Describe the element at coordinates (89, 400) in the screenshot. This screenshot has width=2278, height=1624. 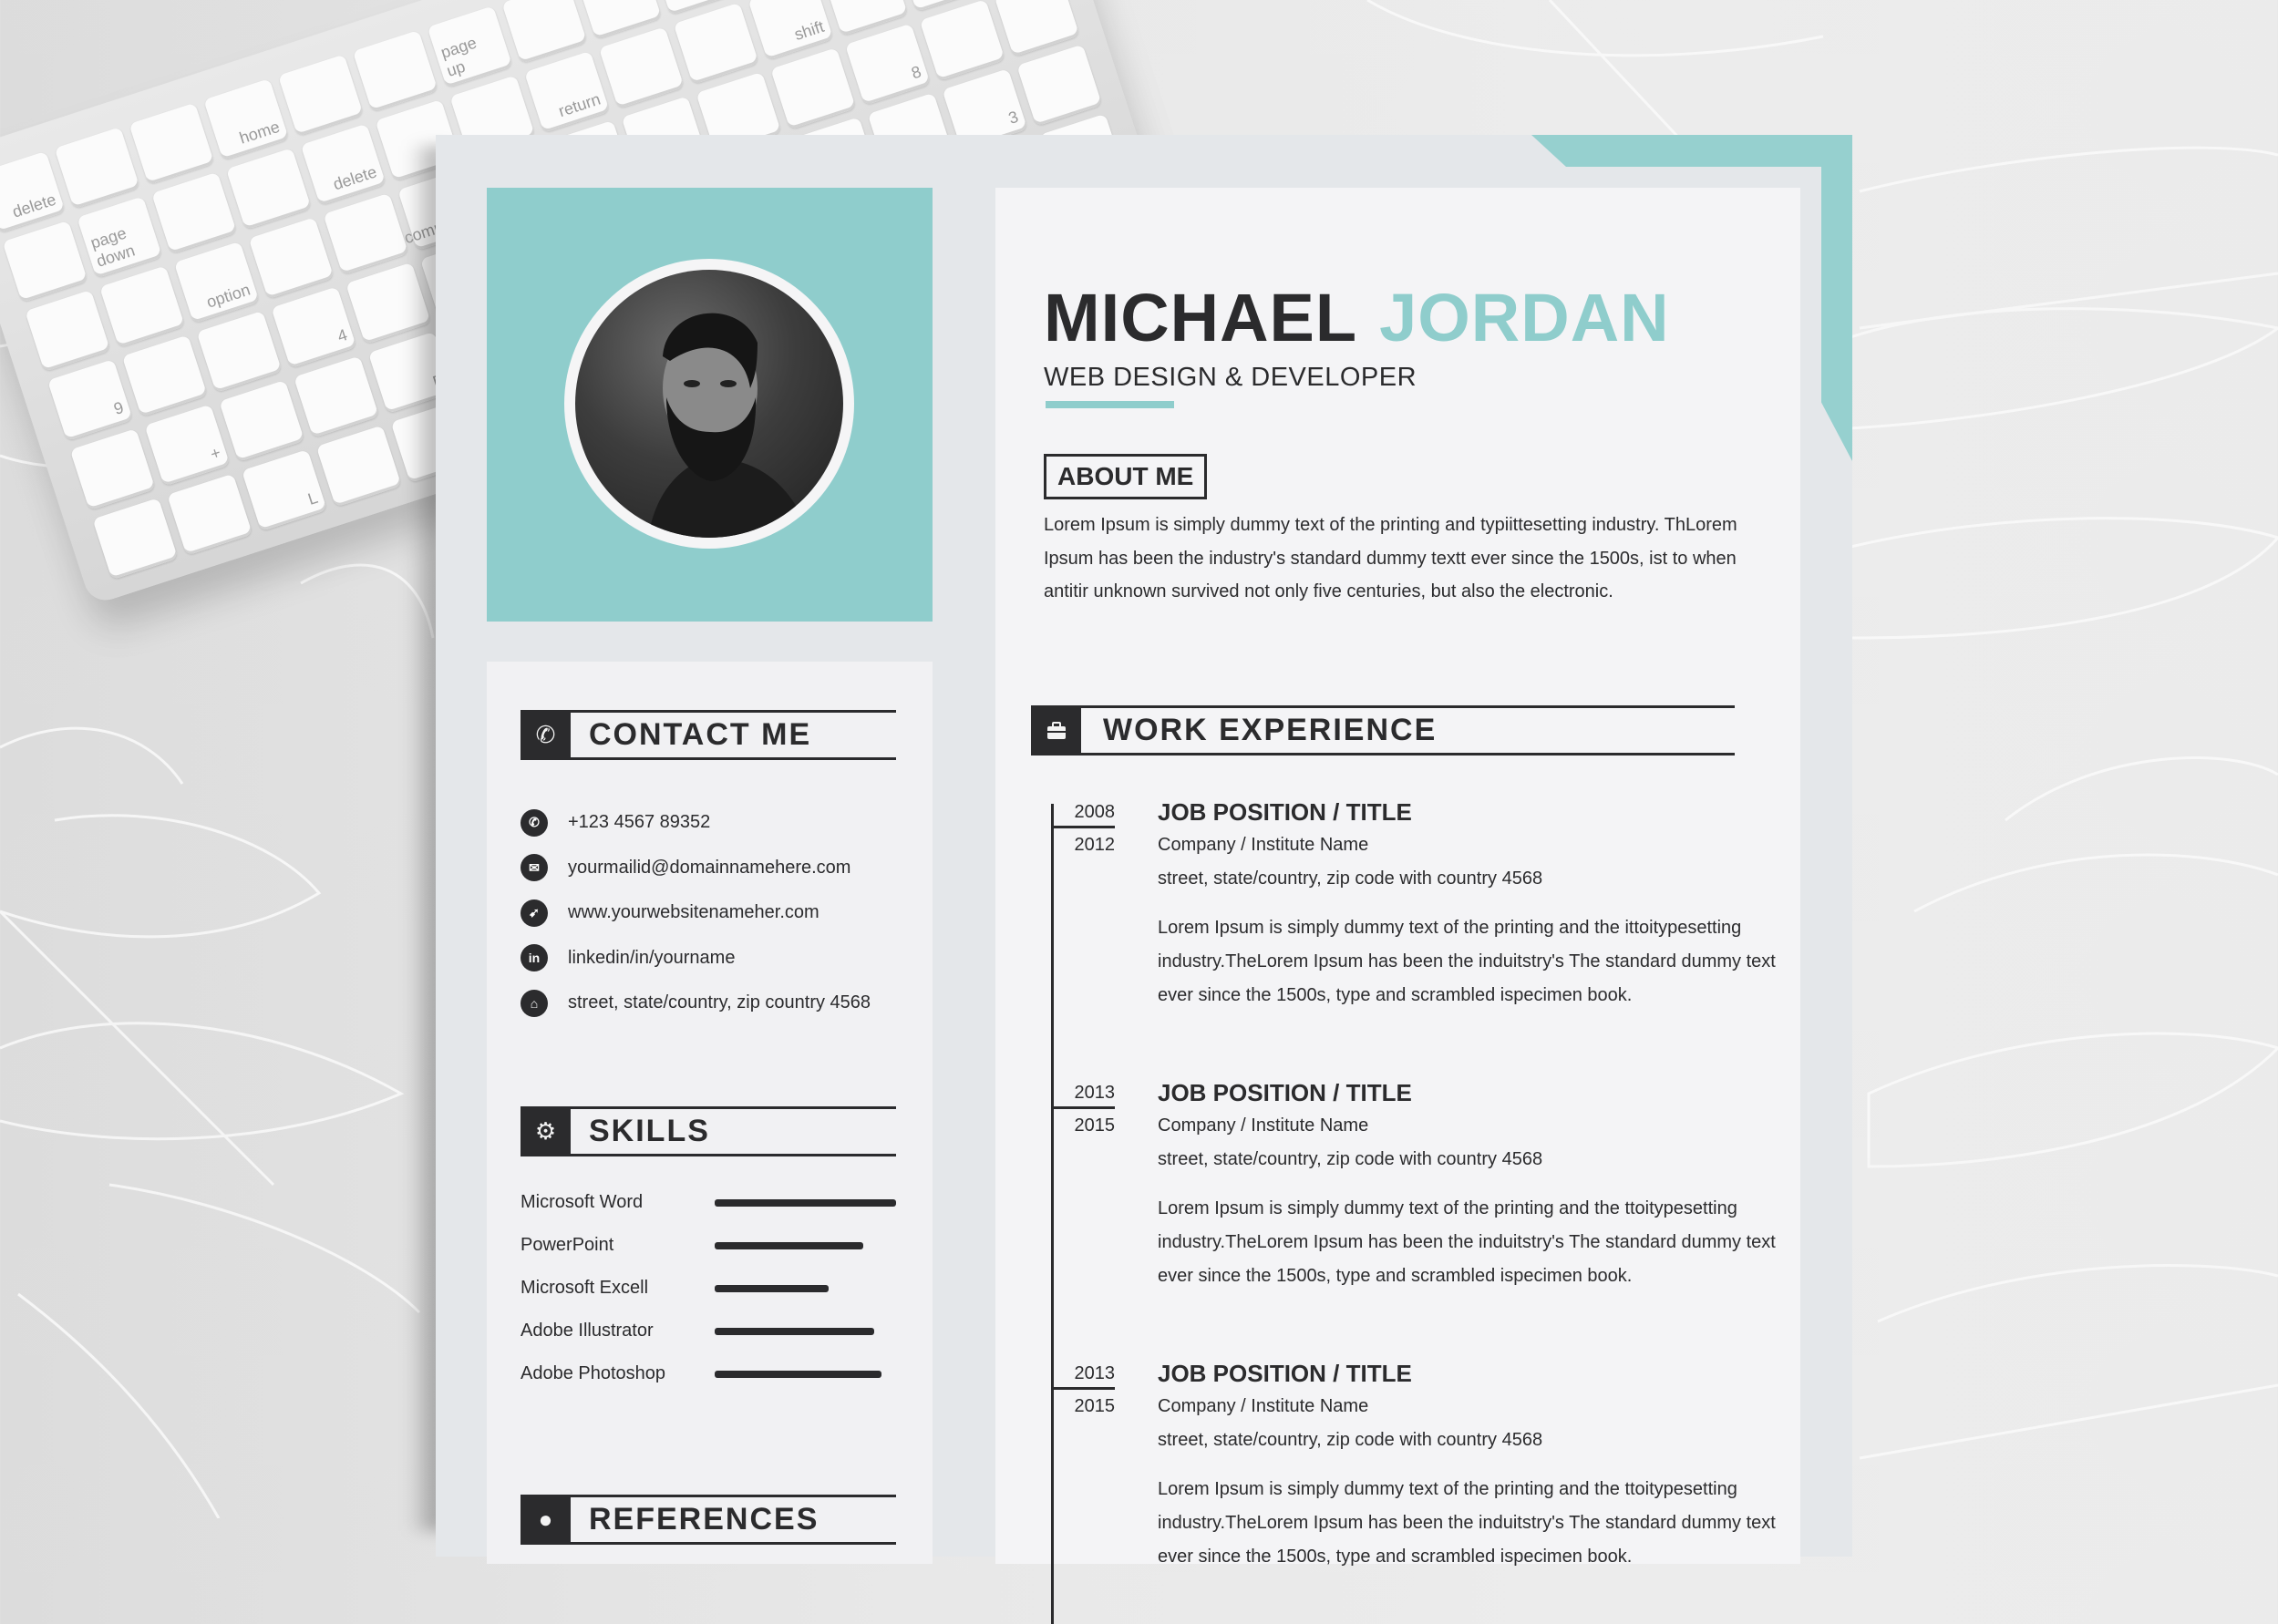
I see `keyboard-key: 9` at that location.